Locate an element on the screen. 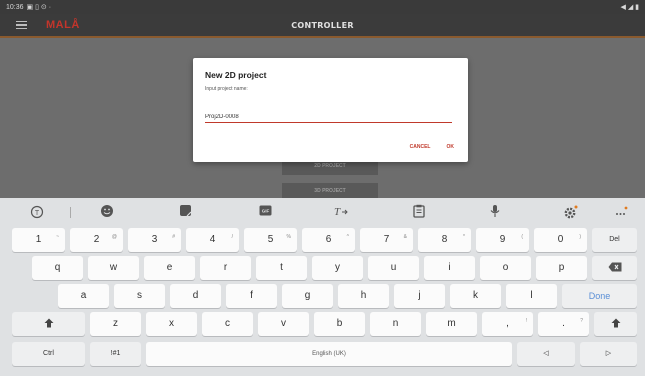 The image size is (645, 376). key-m: m is located at coordinates (451, 324).